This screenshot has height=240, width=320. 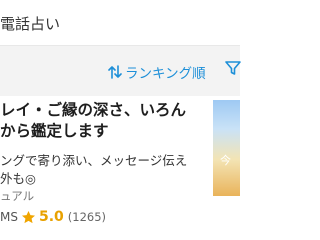 I want to click on review-count: (1265), so click(x=87, y=217).